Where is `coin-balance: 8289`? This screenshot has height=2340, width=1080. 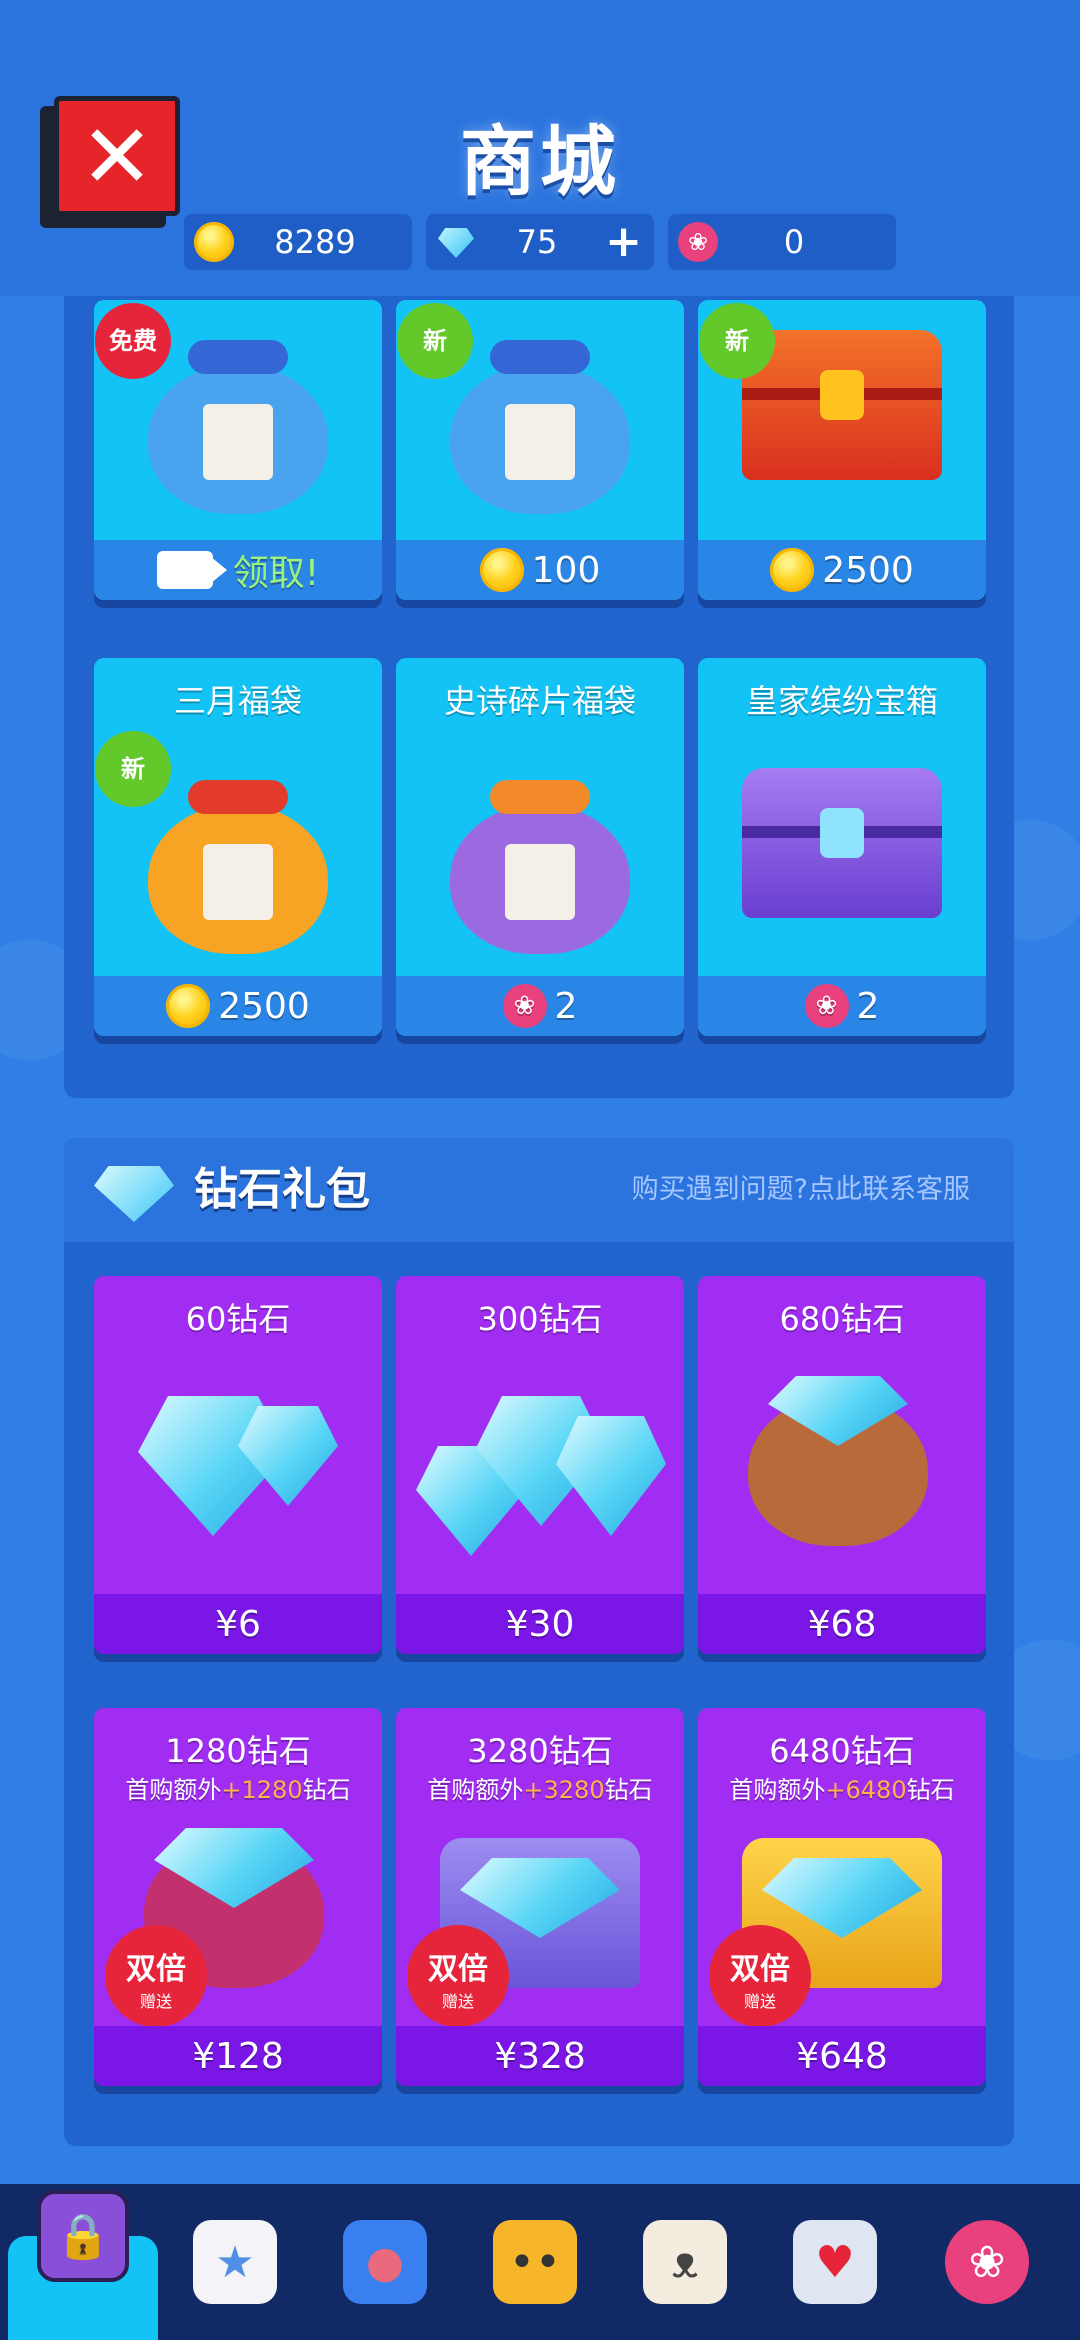 coin-balance: 8289 is located at coordinates (298, 242).